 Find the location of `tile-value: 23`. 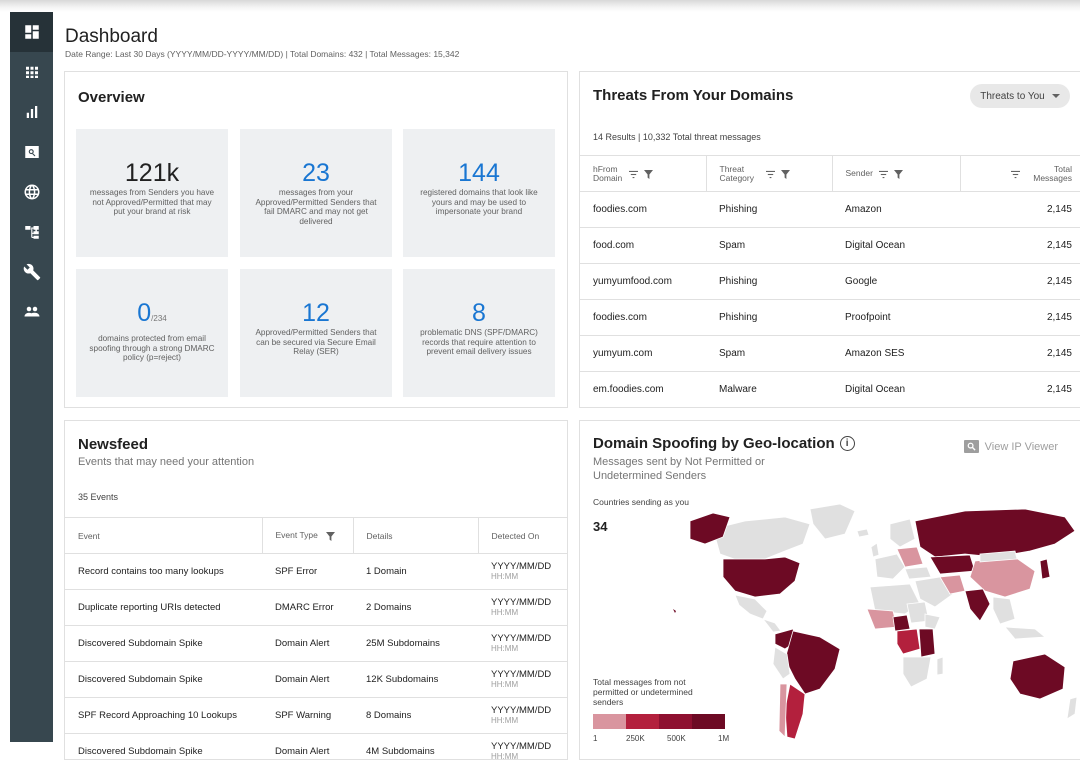

tile-value: 23 is located at coordinates (316, 173).